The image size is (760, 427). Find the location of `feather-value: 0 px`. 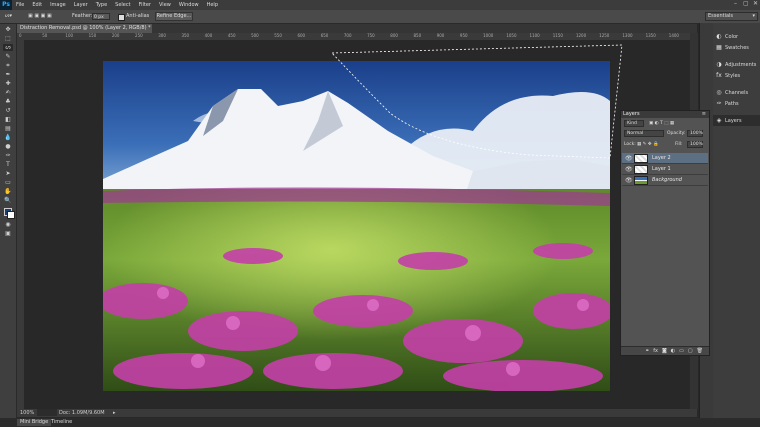

feather-value: 0 px is located at coordinates (99, 17).